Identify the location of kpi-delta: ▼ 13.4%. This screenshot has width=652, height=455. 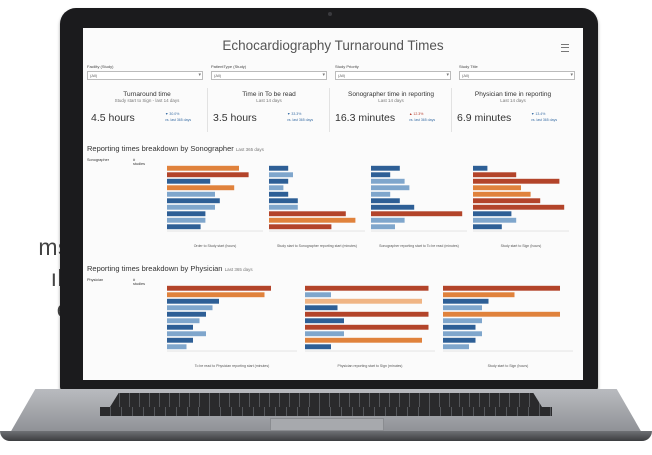
(538, 114).